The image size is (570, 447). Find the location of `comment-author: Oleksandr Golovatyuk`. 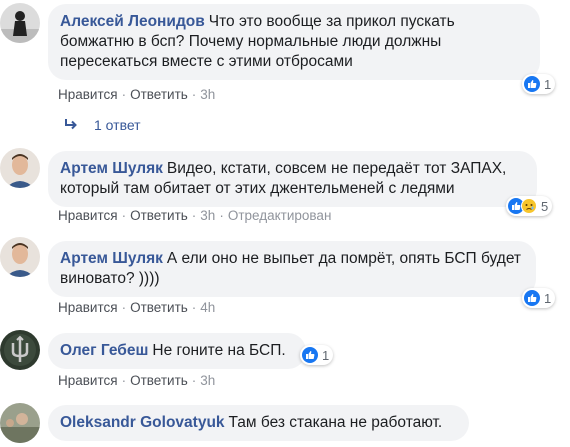

comment-author: Oleksandr Golovatyuk is located at coordinates (142, 422).